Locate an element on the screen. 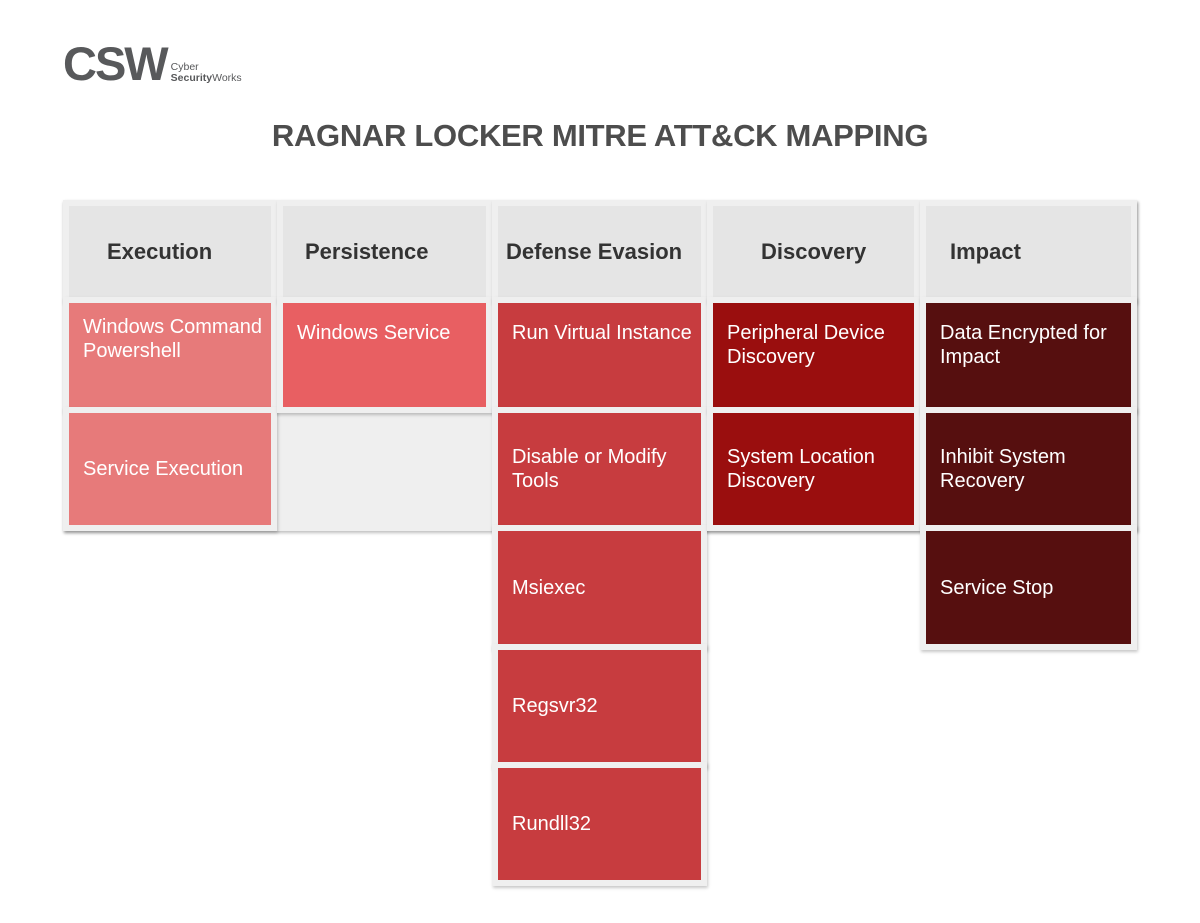  technique-cell: Regsvr32 is located at coordinates (599, 706).